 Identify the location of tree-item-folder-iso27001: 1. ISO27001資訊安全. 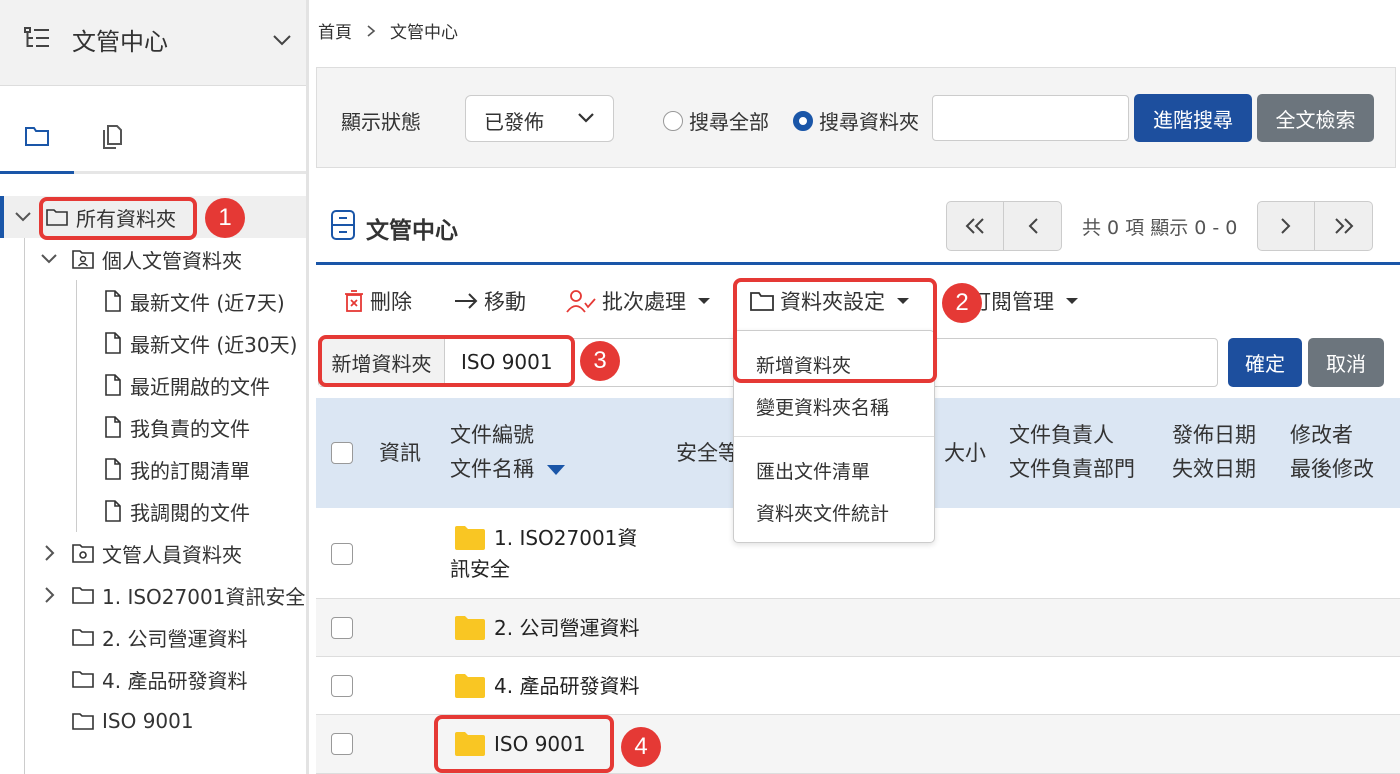
(174, 595).